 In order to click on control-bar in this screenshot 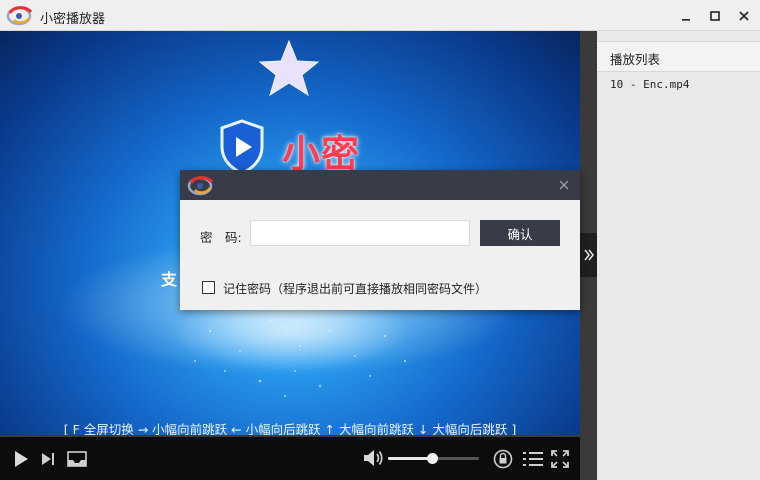, I will do `click(290, 457)`.